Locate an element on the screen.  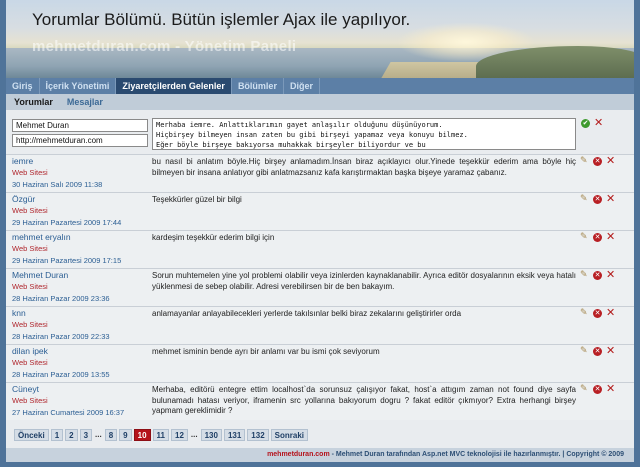
page-link: 11 is located at coordinates (160, 435).